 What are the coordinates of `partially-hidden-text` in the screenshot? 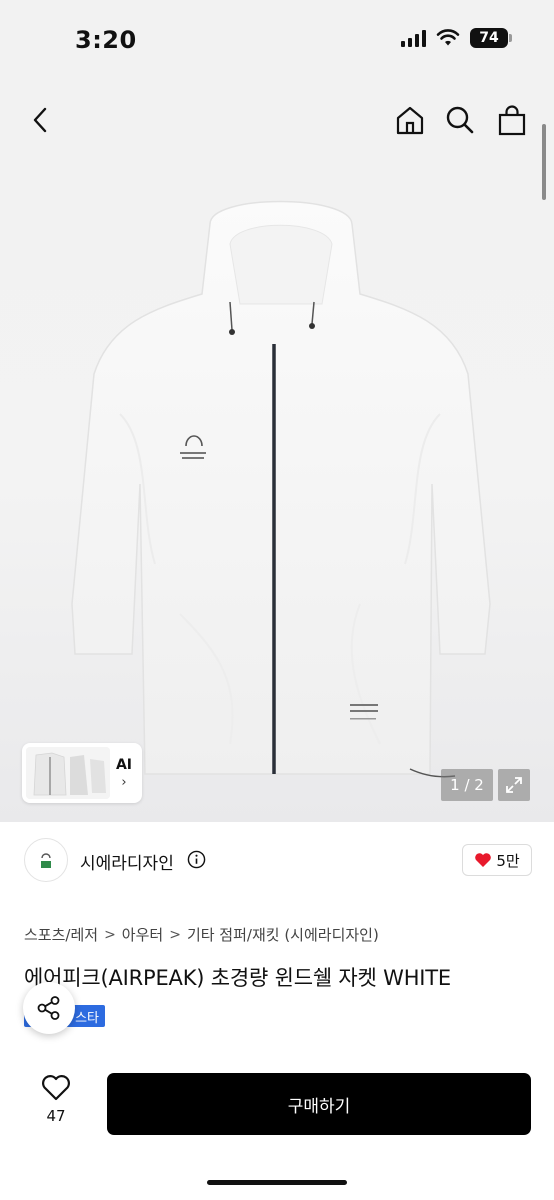 It's located at (81, 1054).